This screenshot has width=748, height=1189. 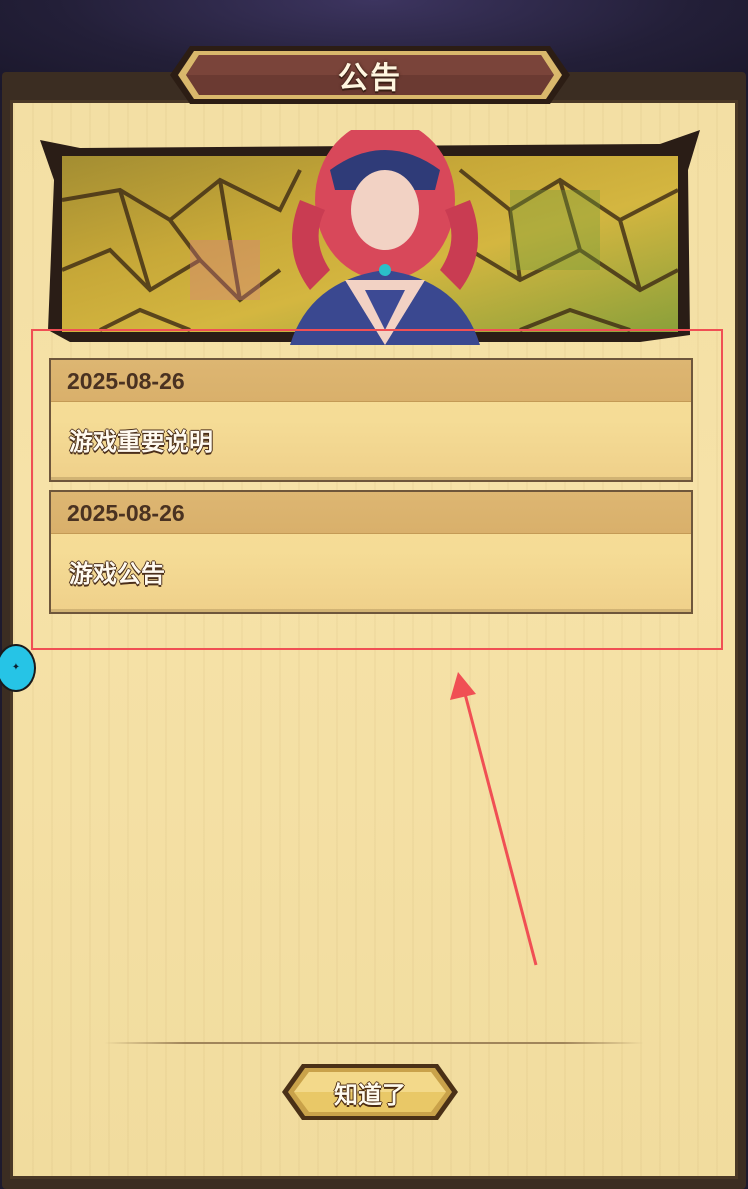 What do you see at coordinates (494, 819) in the screenshot?
I see `annotation-arrow` at bounding box center [494, 819].